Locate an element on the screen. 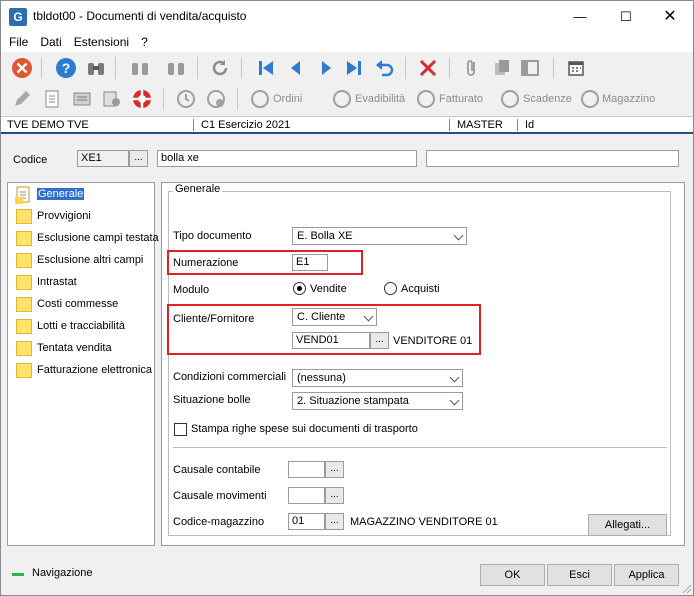  tree-item-generale: Generale is located at coordinates (85, 195).